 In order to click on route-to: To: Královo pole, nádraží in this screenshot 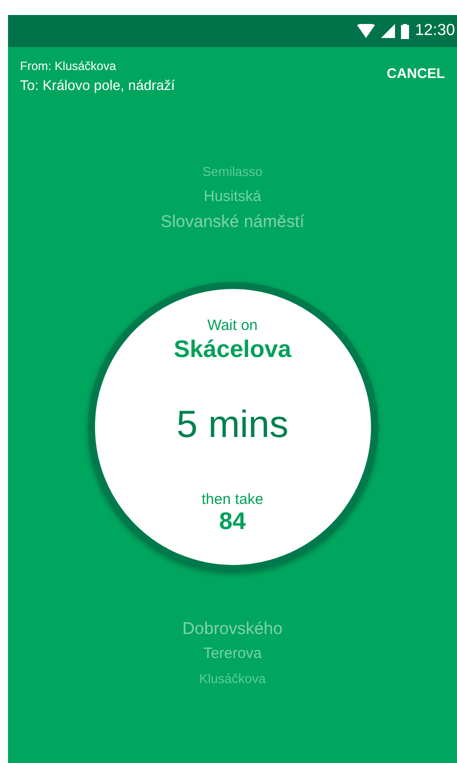, I will do `click(97, 85)`.